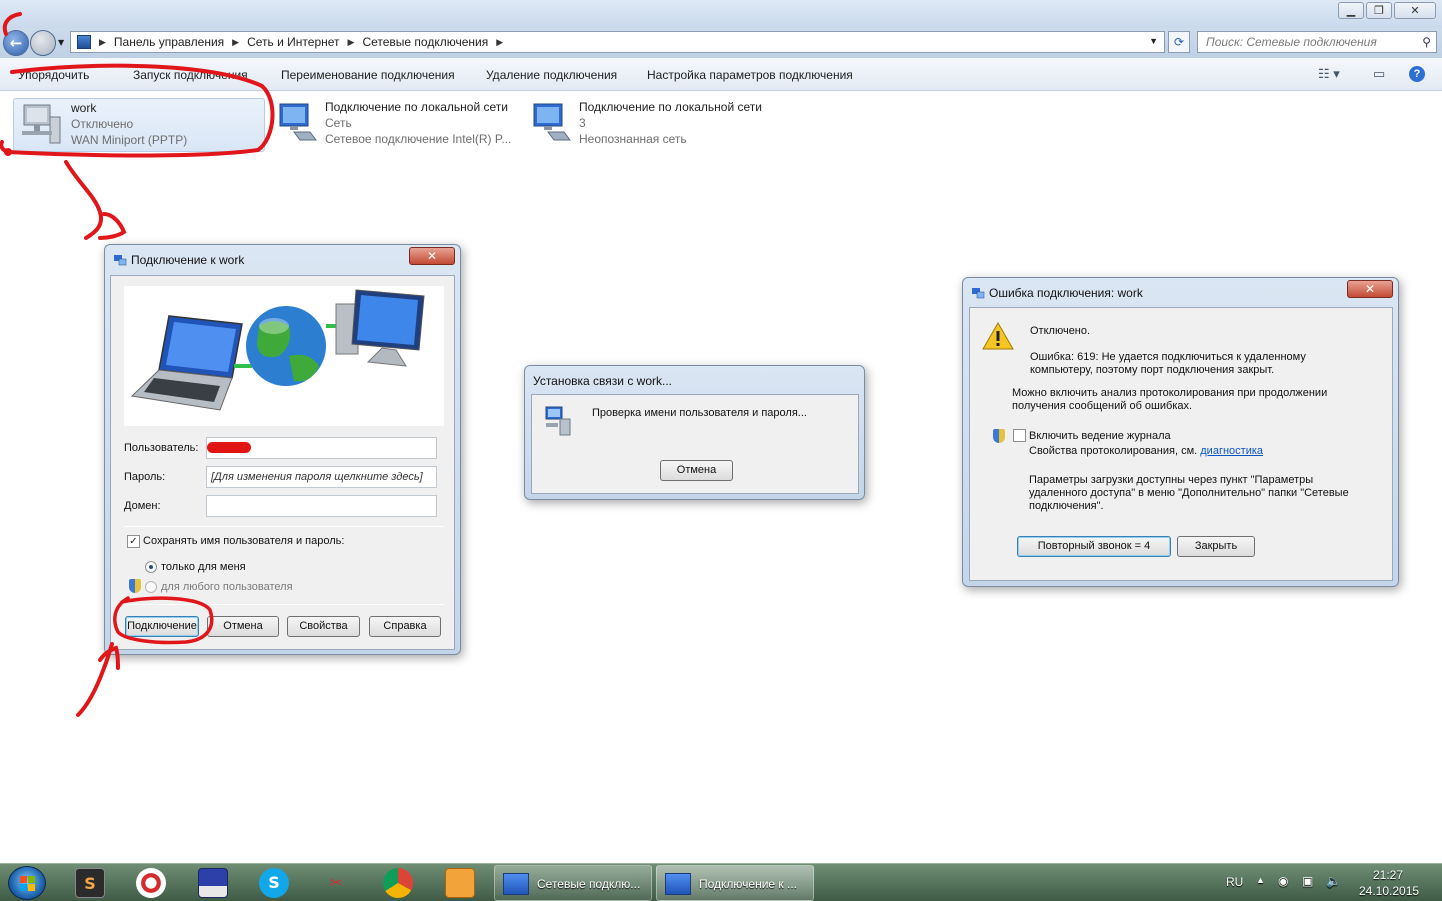  I want to click on save-credentials-checkbox: ✓, so click(133, 541).